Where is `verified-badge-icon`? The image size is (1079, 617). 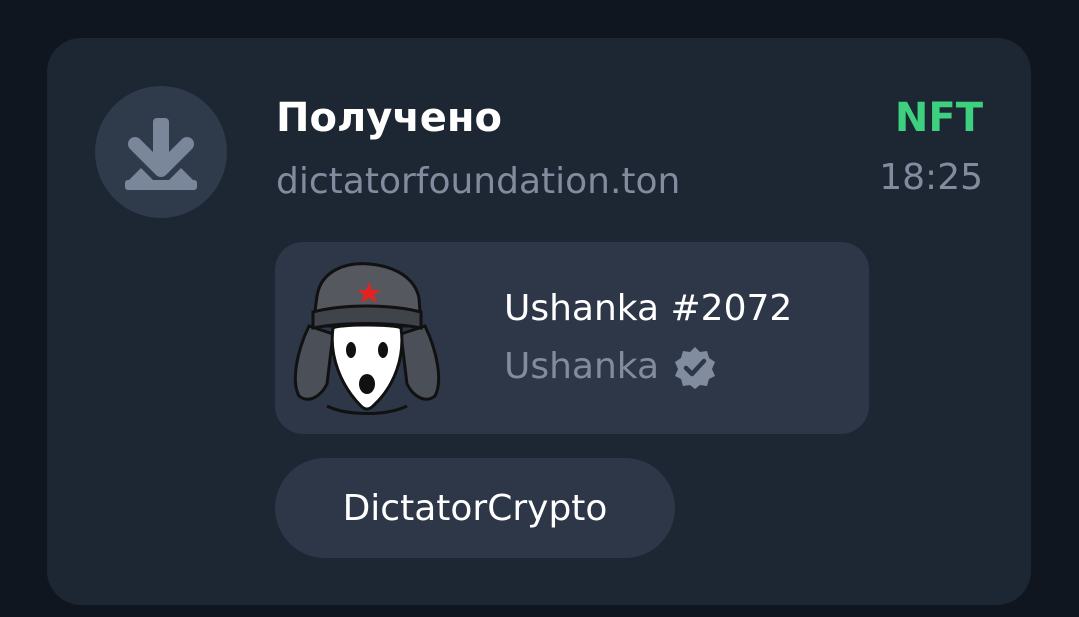
verified-badge-icon is located at coordinates (695, 368).